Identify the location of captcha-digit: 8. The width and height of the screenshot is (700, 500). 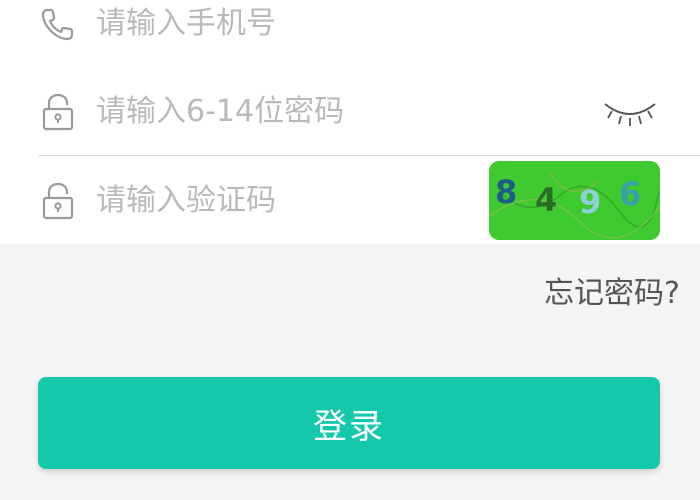
(506, 192).